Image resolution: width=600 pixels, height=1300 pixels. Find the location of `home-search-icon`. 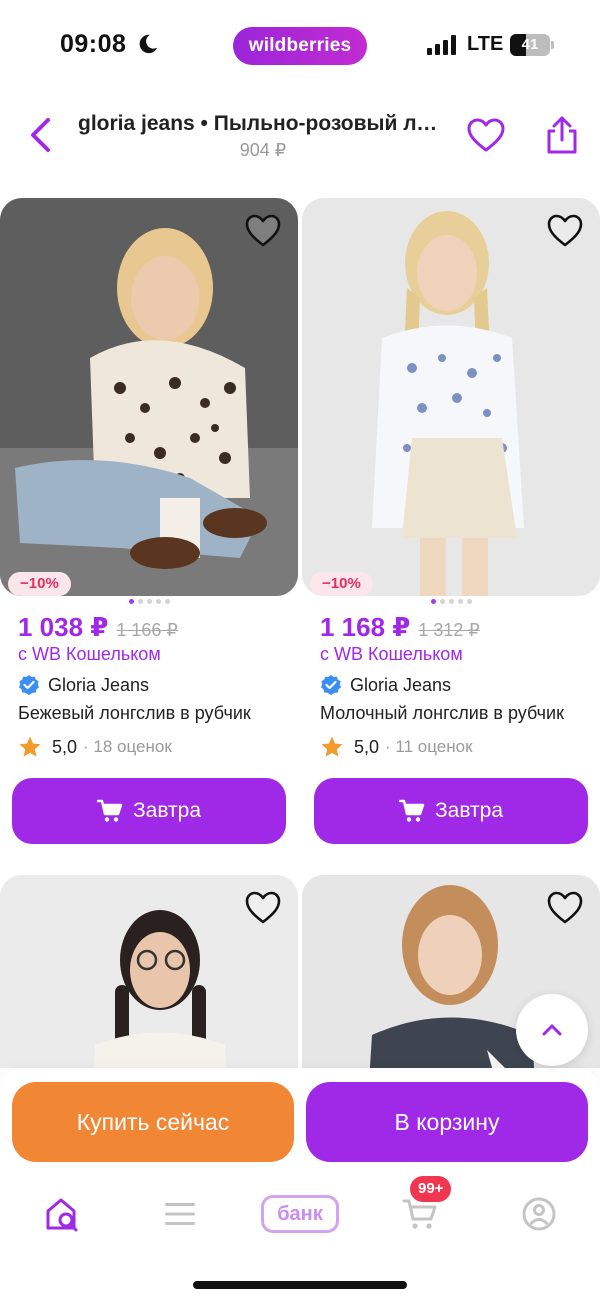

home-search-icon is located at coordinates (62, 1215).